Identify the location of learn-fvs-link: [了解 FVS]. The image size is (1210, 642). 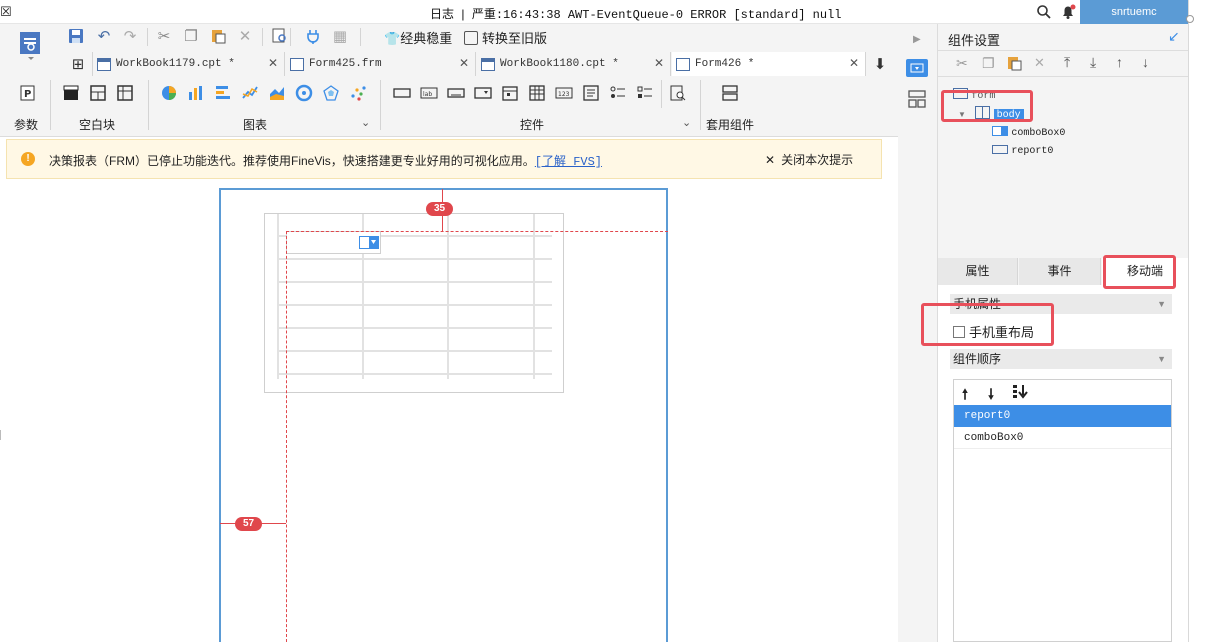
(568, 162).